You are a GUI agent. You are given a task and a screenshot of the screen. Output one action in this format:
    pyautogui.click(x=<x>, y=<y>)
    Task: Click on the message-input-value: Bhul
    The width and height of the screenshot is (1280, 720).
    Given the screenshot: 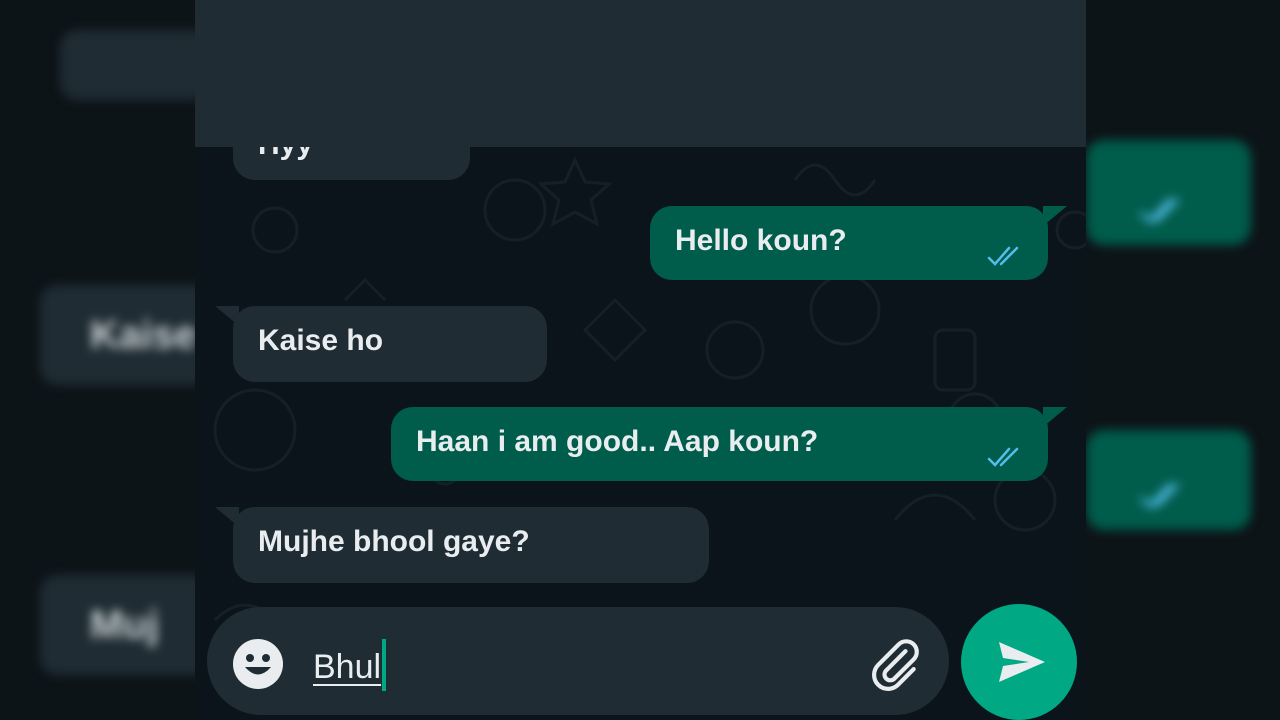 What is the action you would take?
    pyautogui.click(x=347, y=666)
    